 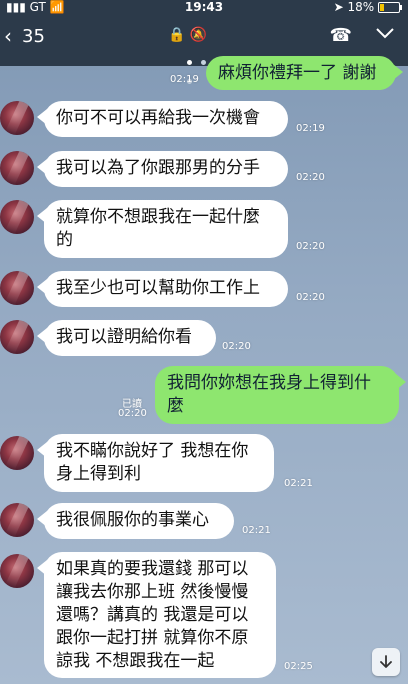 What do you see at coordinates (152, 592) in the screenshot?
I see `message-text-line: 讓我去你那上班 然後慢慢` at bounding box center [152, 592].